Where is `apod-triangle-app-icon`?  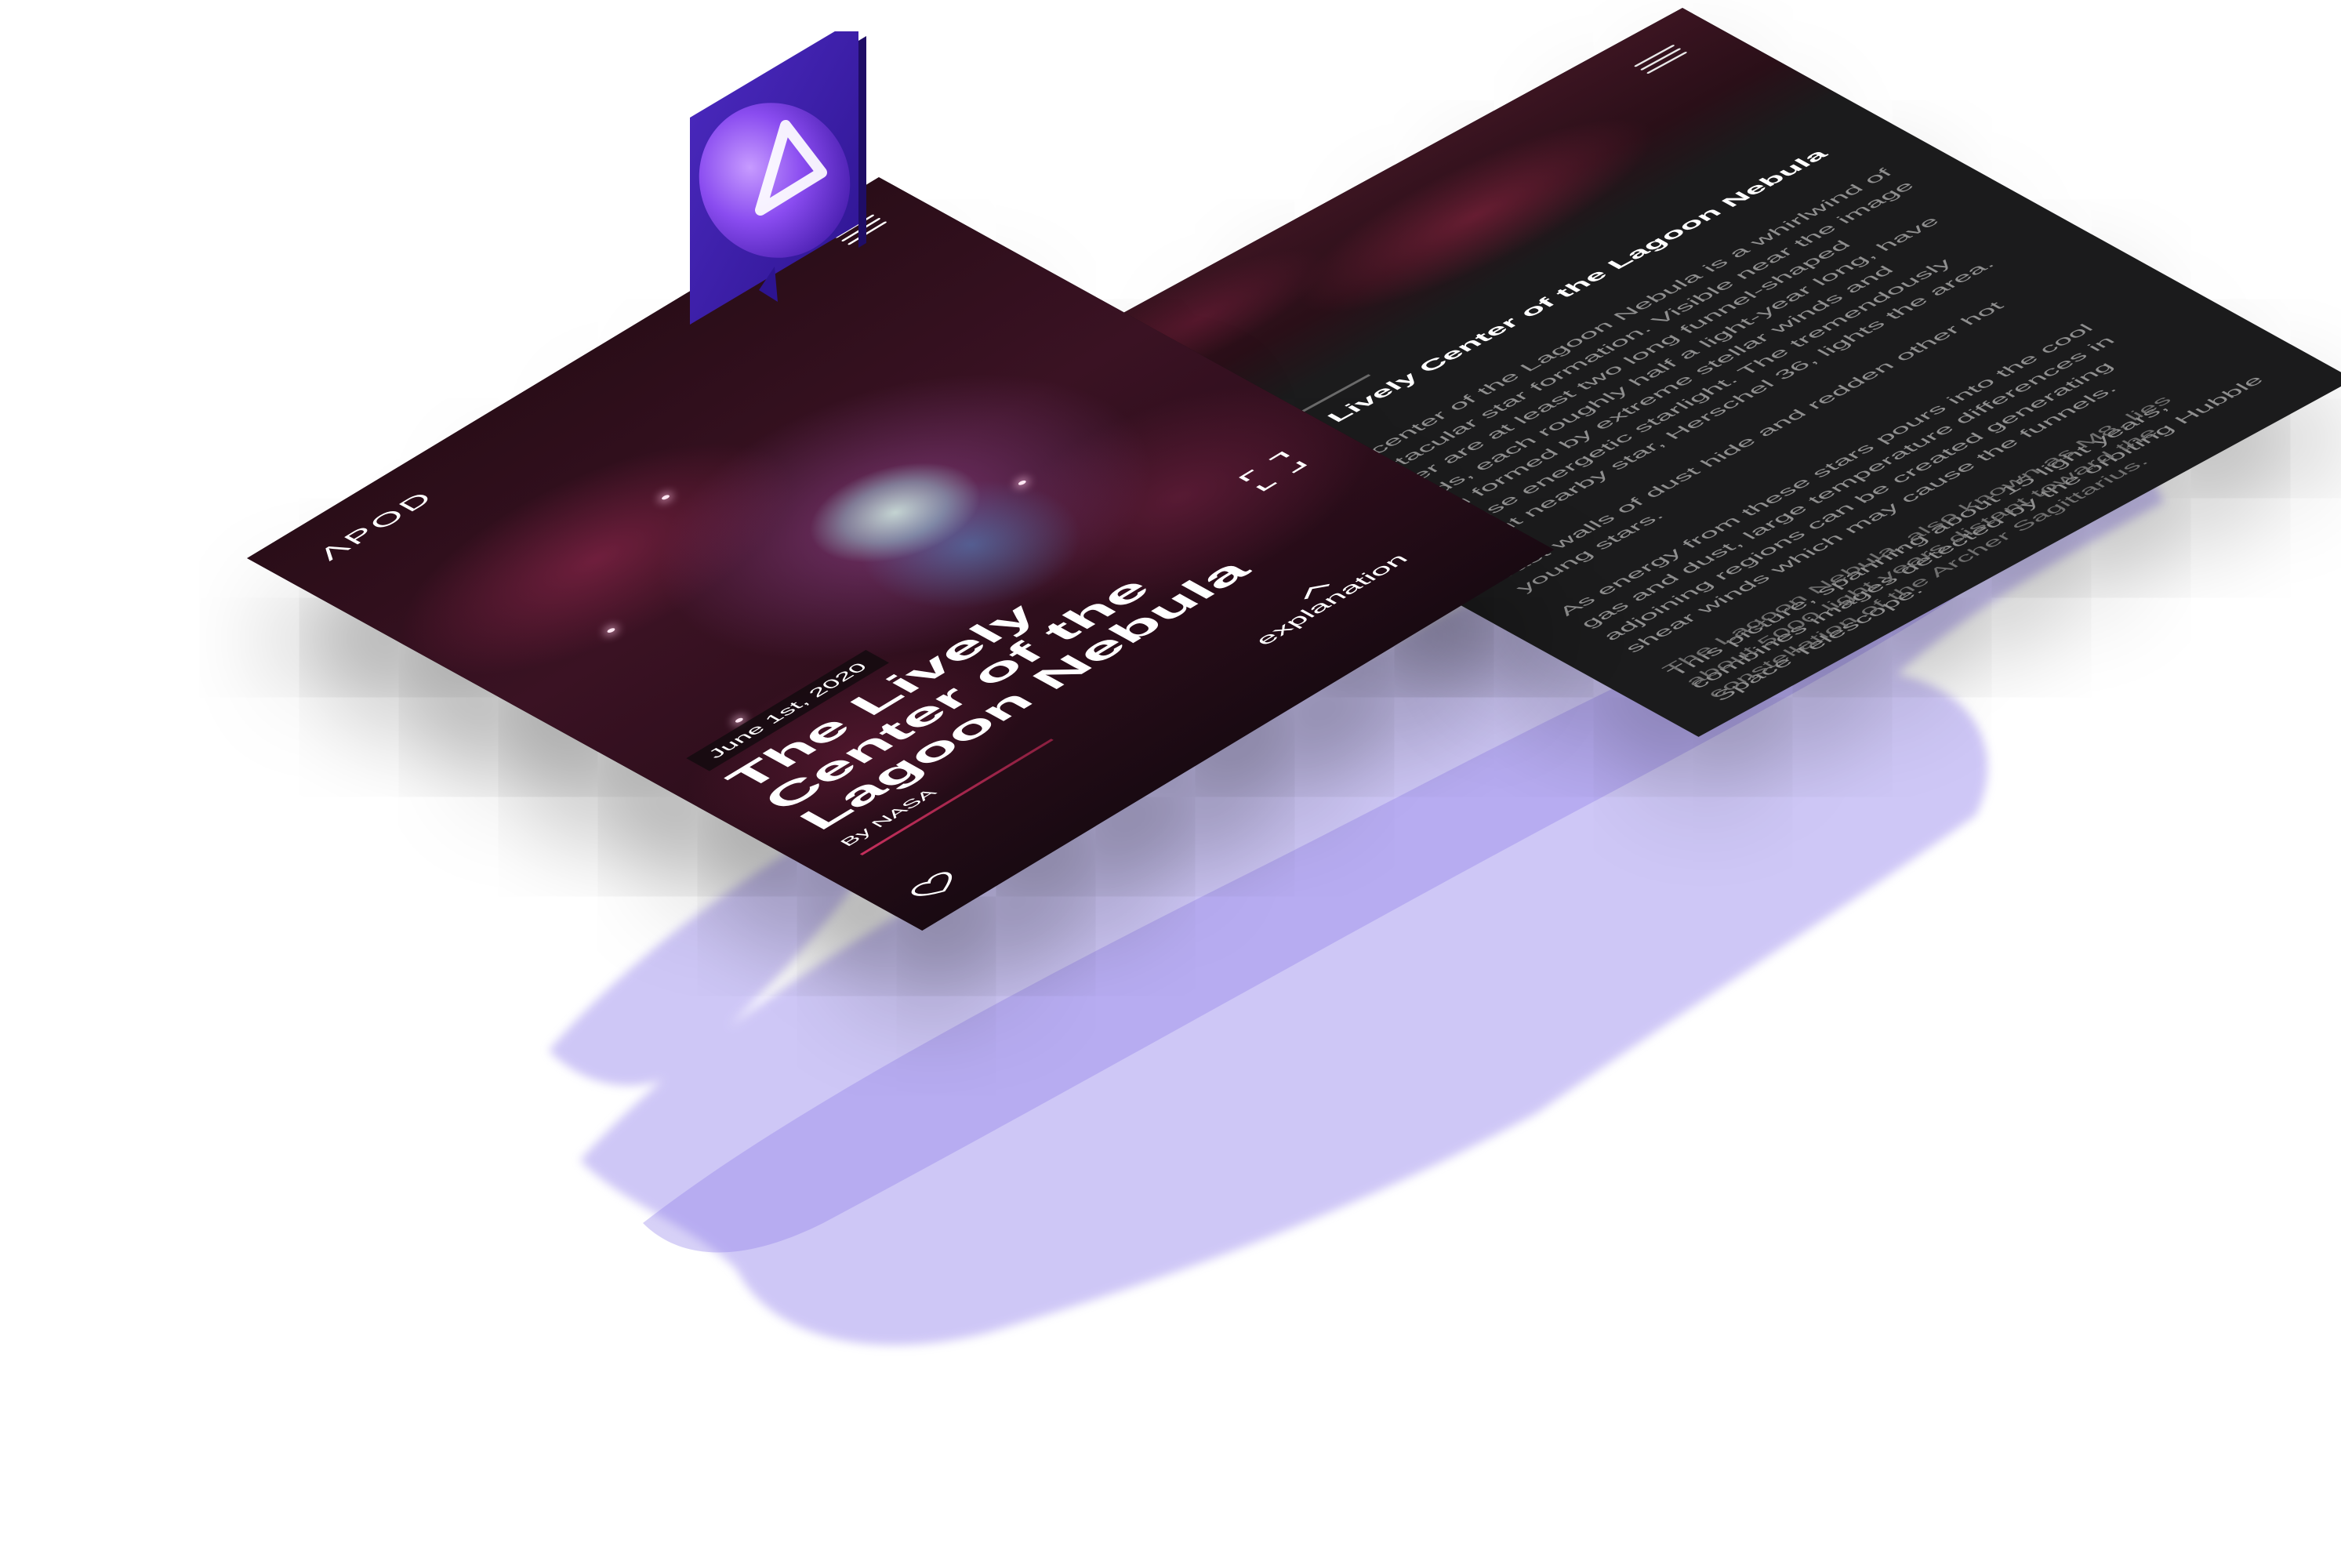 apod-triangle-app-icon is located at coordinates (772, 173).